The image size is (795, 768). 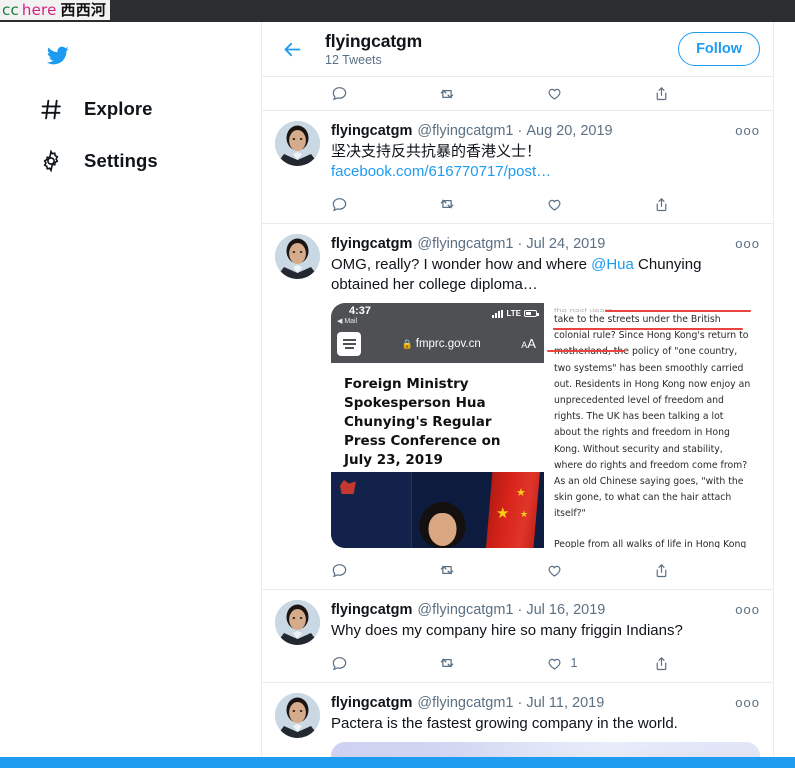 I want to click on emblem-icon, so click(x=348, y=487).